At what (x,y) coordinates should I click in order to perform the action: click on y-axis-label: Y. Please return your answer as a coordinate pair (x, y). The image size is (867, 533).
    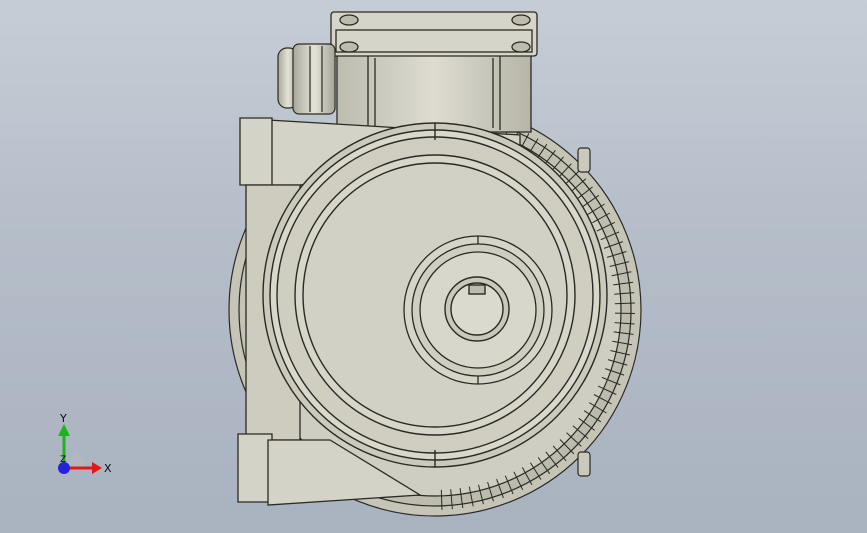
    Looking at the image, I should click on (63, 418).